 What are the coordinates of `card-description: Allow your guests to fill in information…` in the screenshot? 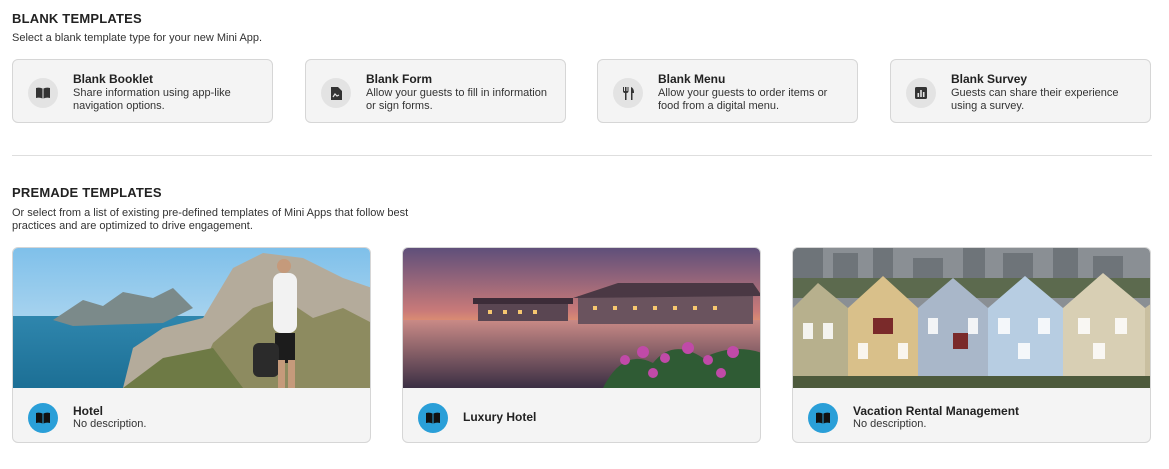 It's located at (456, 99).